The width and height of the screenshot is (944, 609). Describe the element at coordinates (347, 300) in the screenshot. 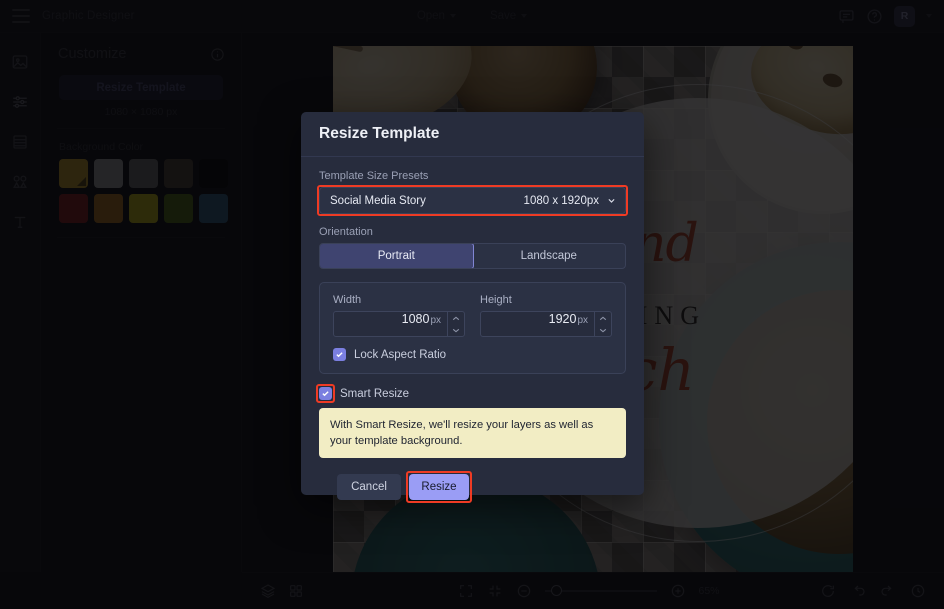

I see `width-label: Width` at that location.